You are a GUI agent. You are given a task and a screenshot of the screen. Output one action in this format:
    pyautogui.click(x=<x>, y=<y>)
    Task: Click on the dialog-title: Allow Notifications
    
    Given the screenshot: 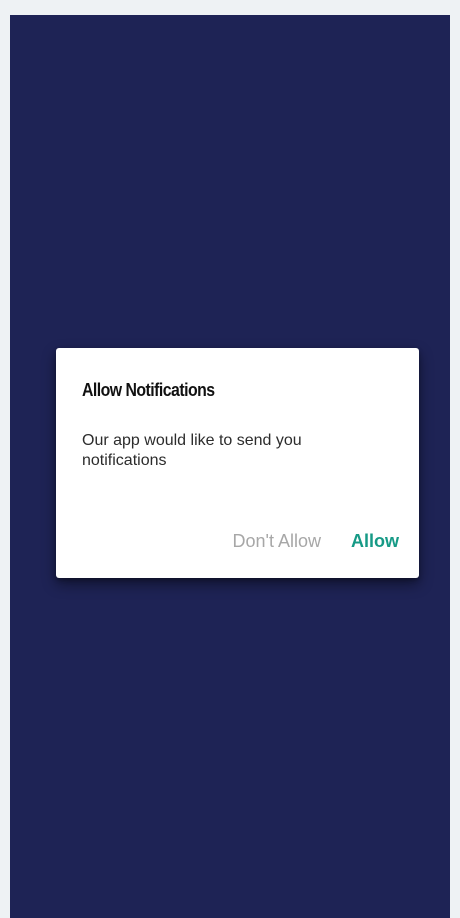 What is the action you would take?
    pyautogui.click(x=148, y=390)
    